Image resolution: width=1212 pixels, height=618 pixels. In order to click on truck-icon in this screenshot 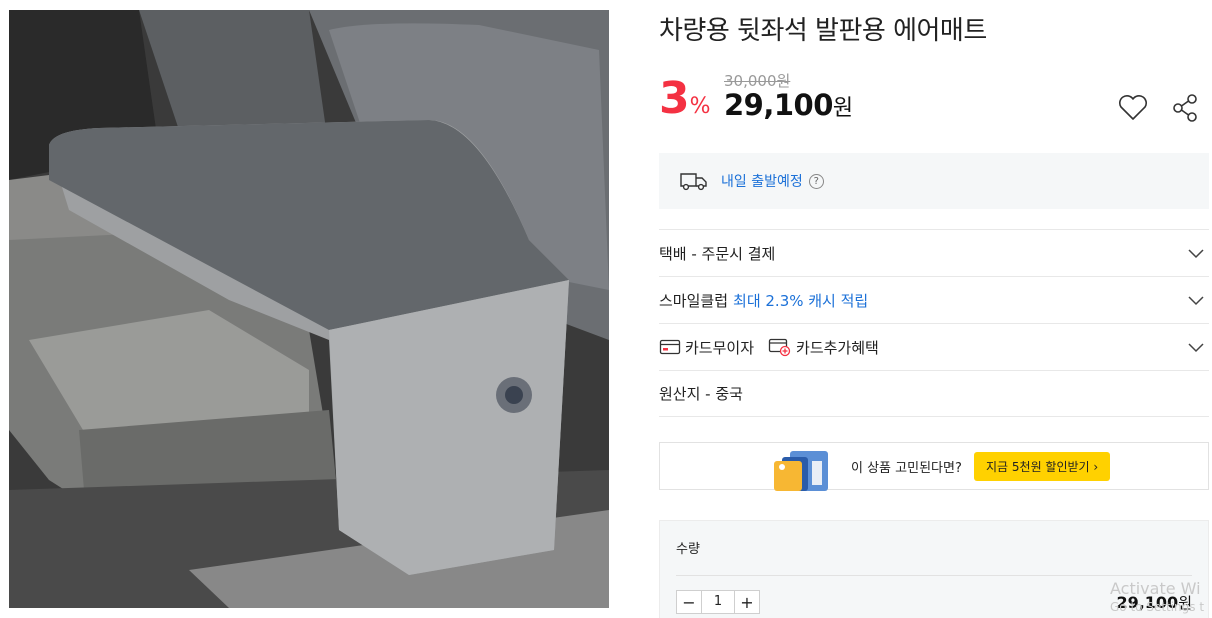, I will do `click(693, 182)`.